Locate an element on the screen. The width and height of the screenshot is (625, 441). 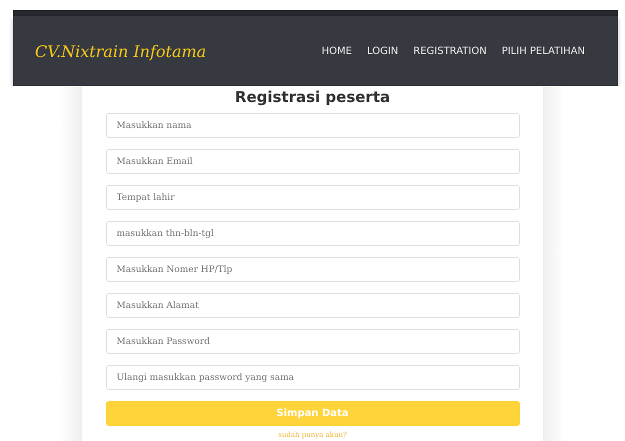
input-field: Masukkan Password is located at coordinates (313, 341).